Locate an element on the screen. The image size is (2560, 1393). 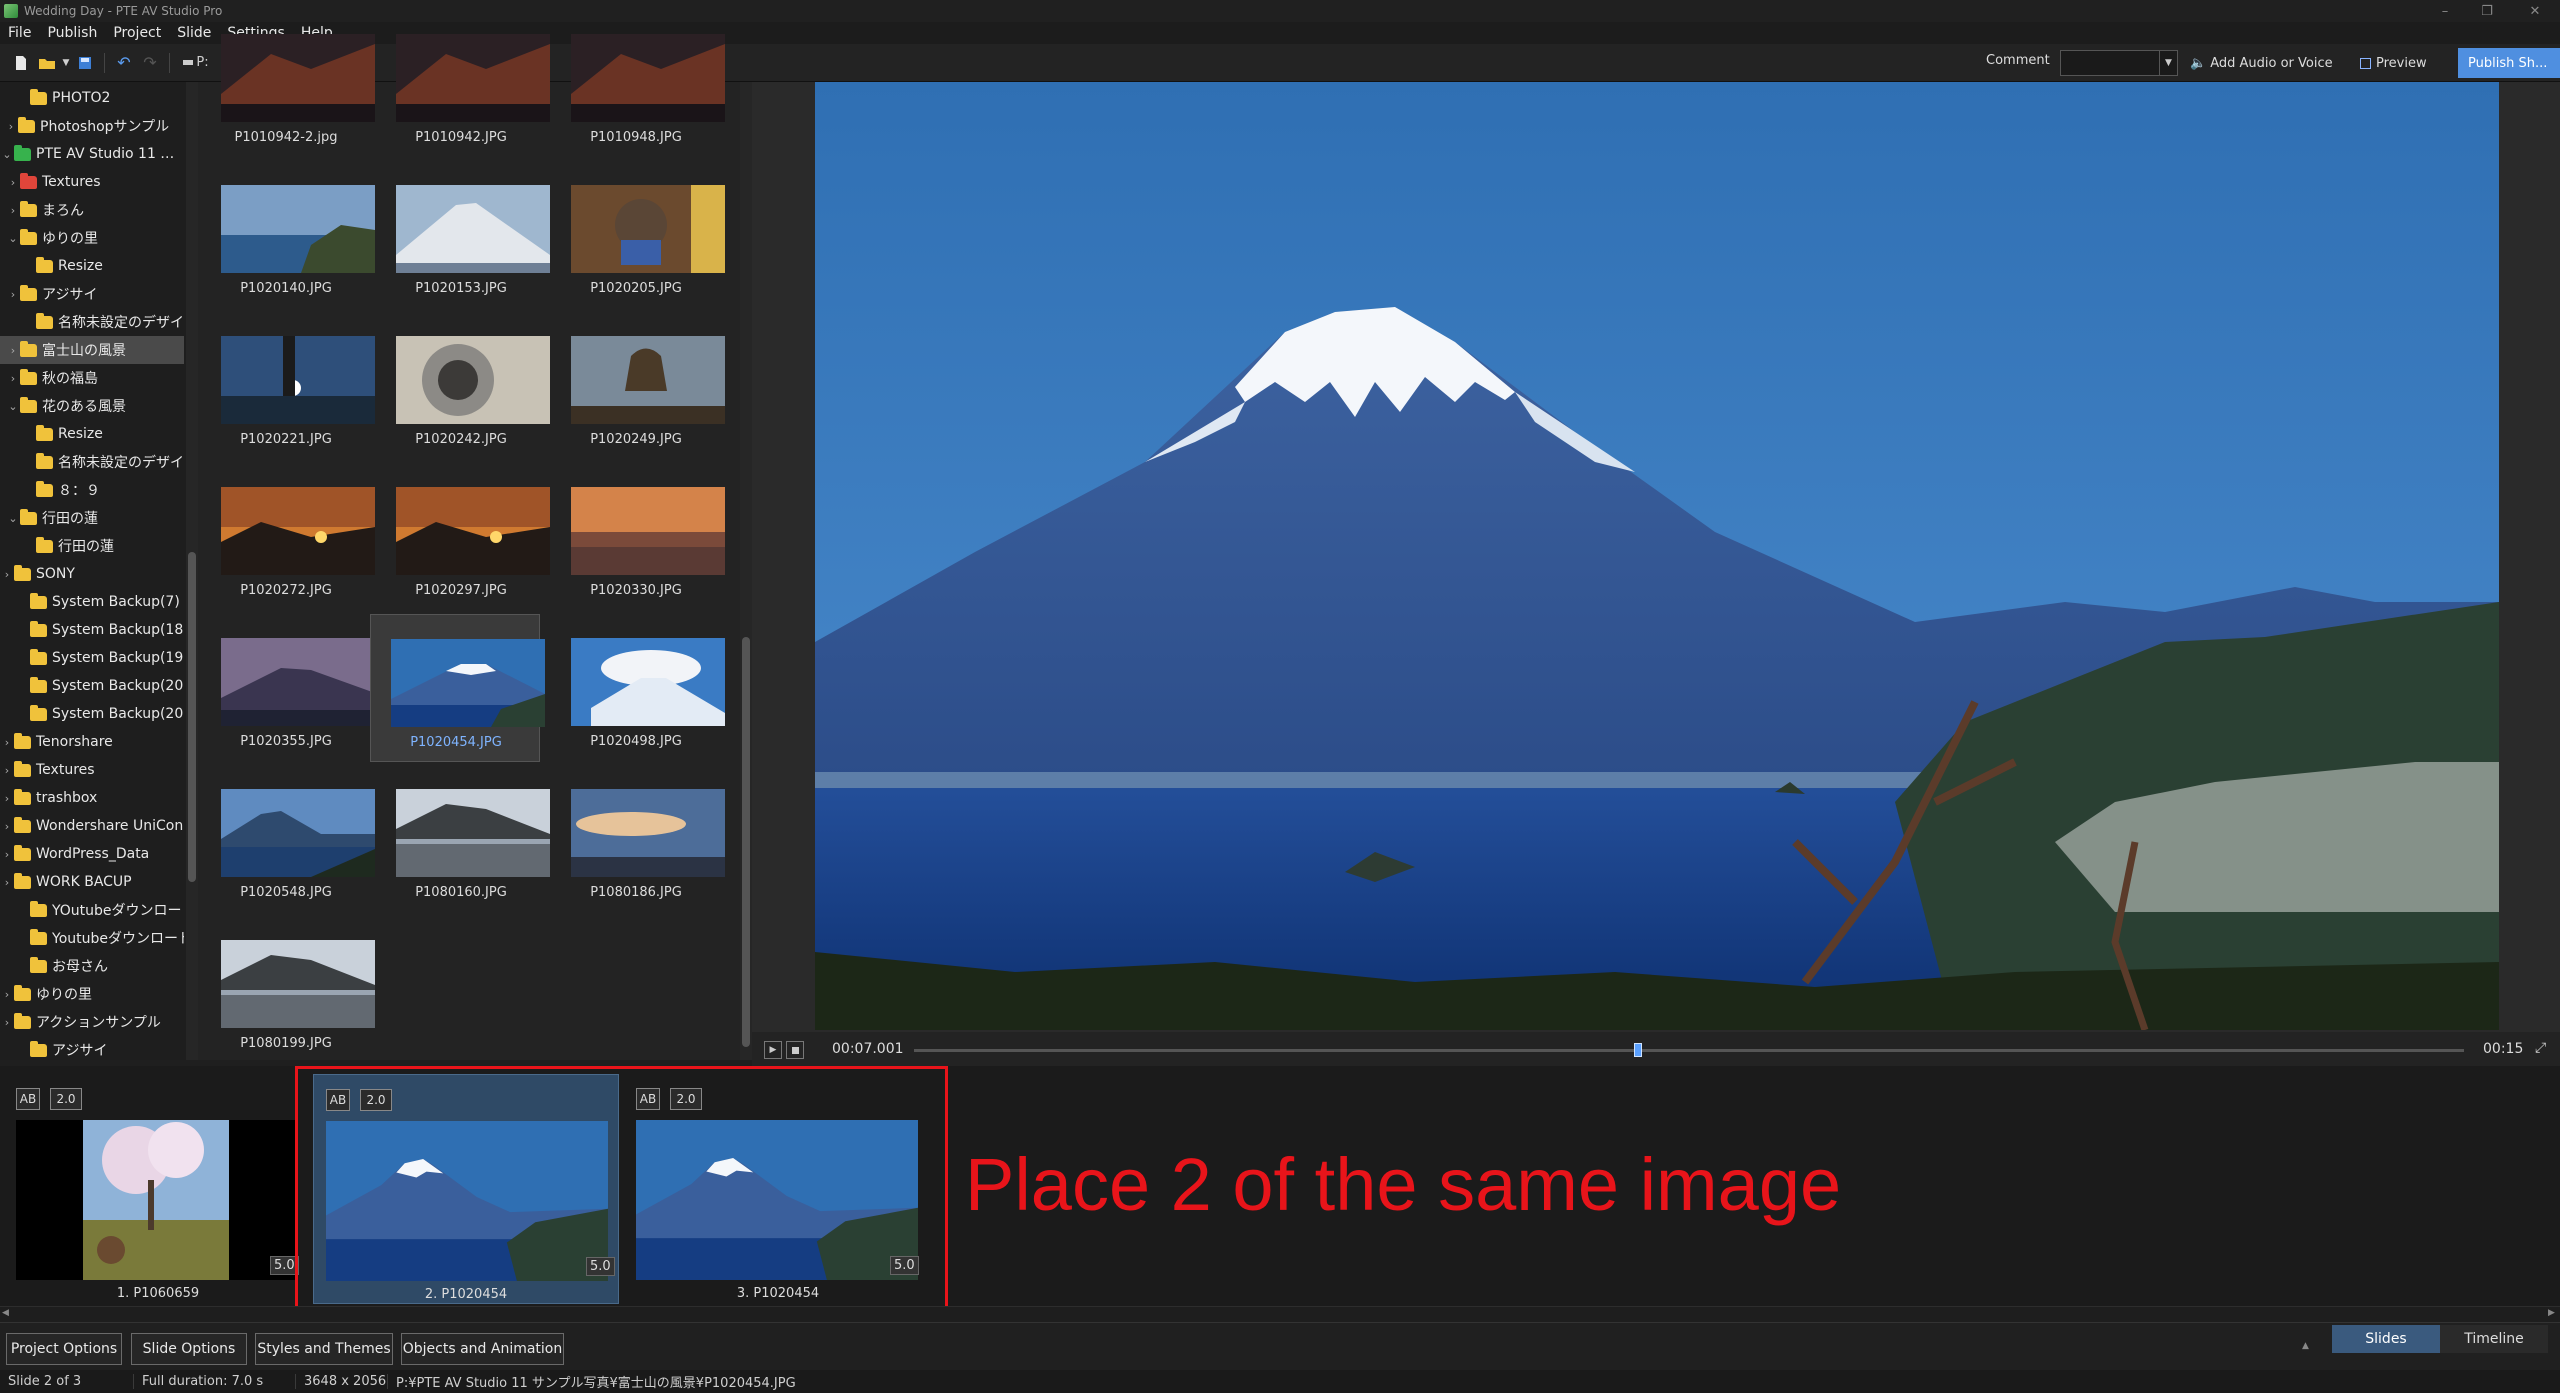
tree-item: › WordPress_Data is located at coordinates (92, 854).